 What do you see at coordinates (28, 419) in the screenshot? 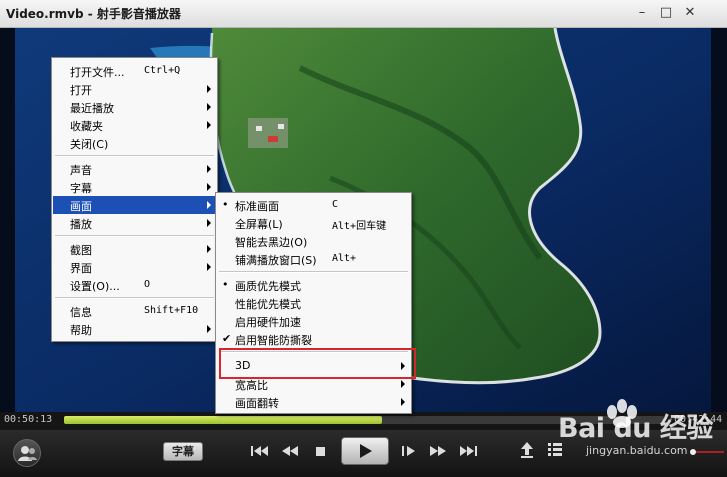
I see `elapsed-time: 00:50:13` at bounding box center [28, 419].